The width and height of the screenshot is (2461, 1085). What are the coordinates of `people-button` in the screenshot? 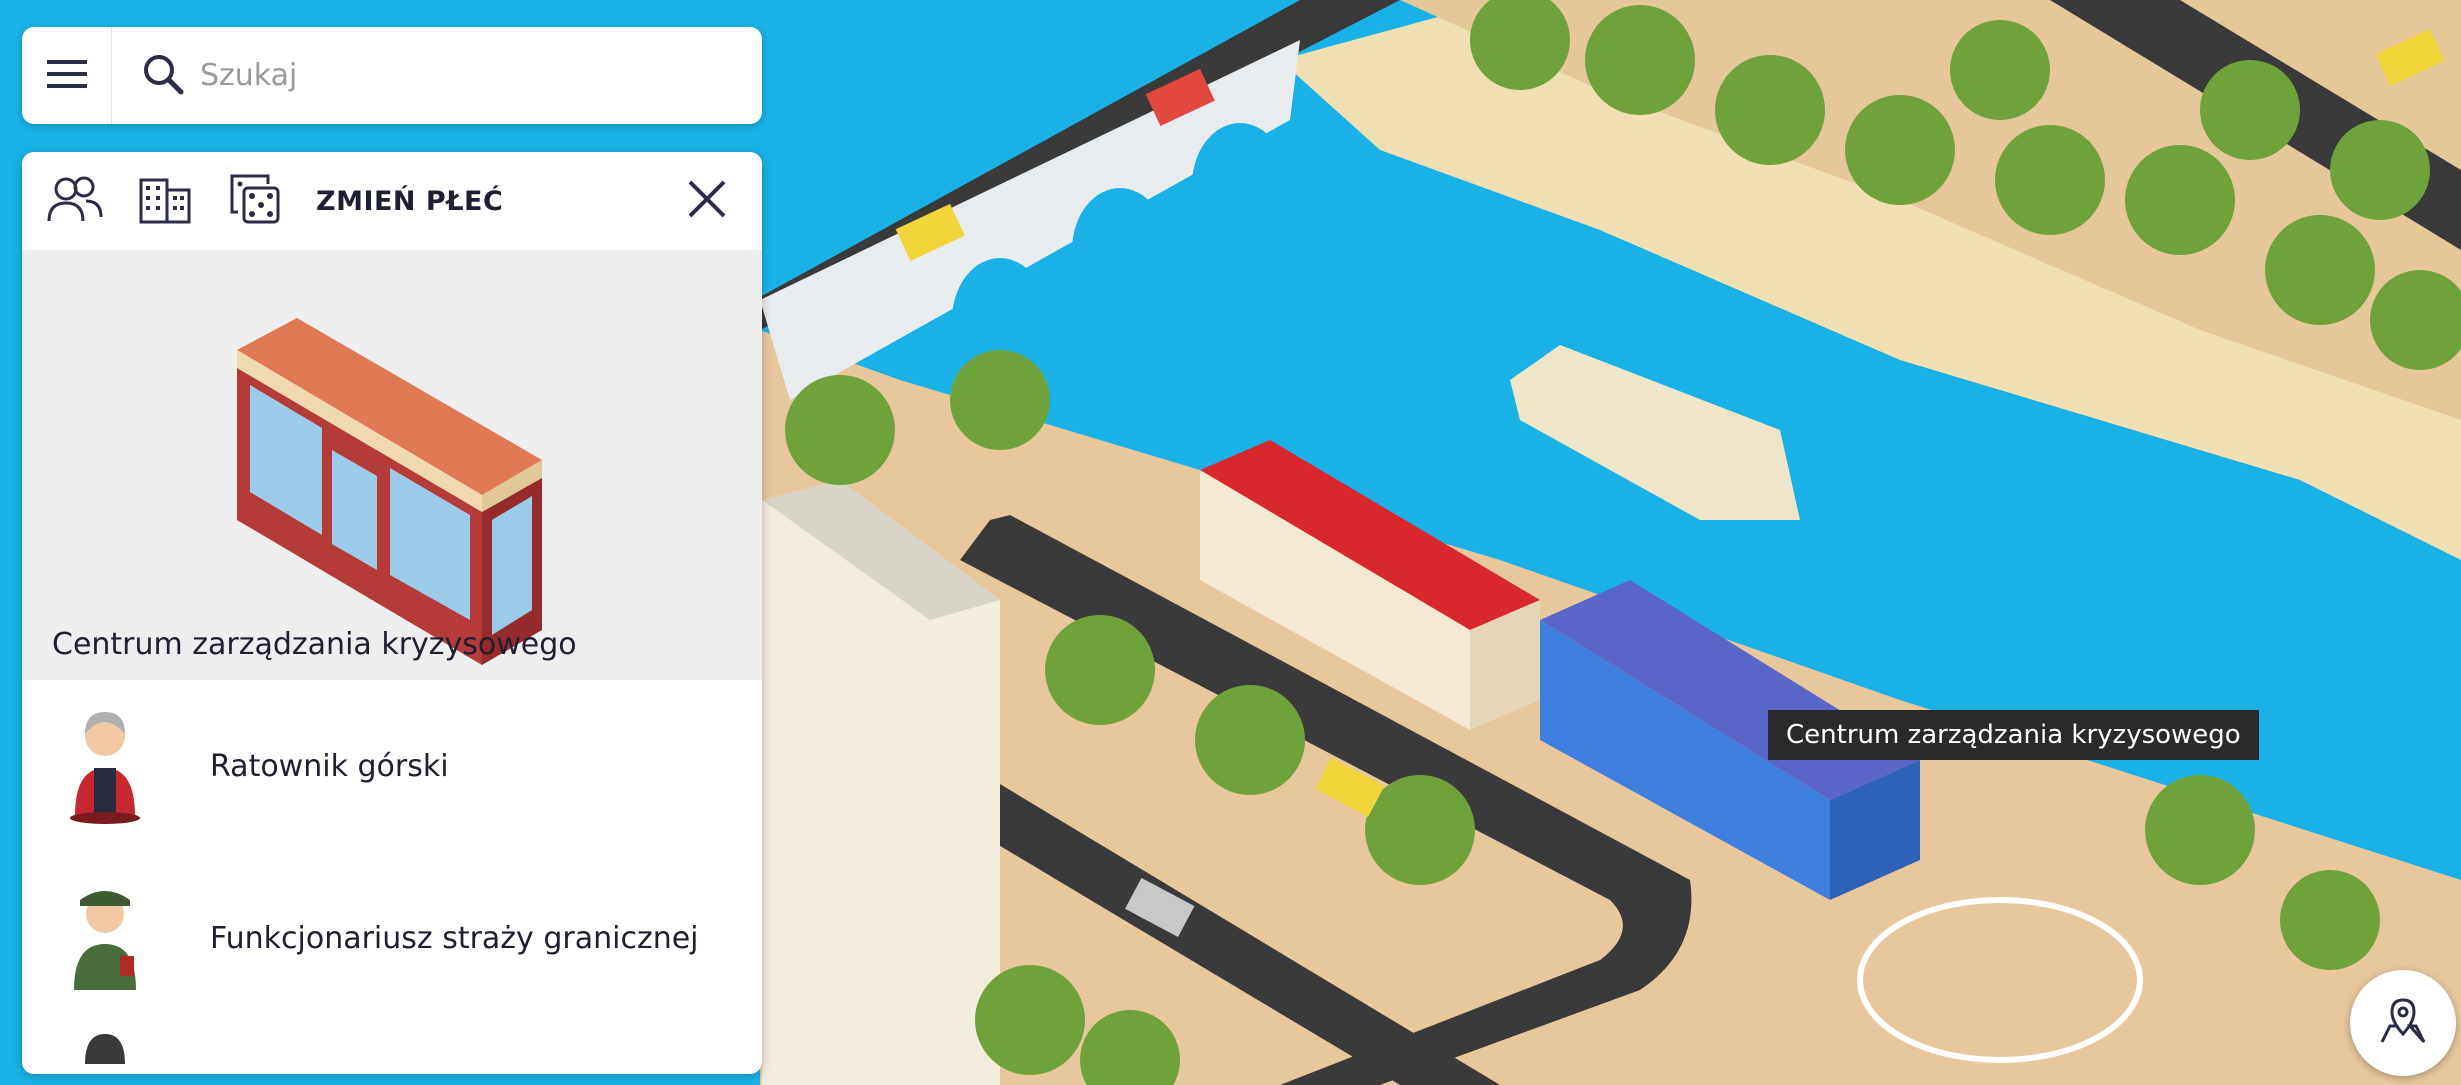 It's located at (75, 201).